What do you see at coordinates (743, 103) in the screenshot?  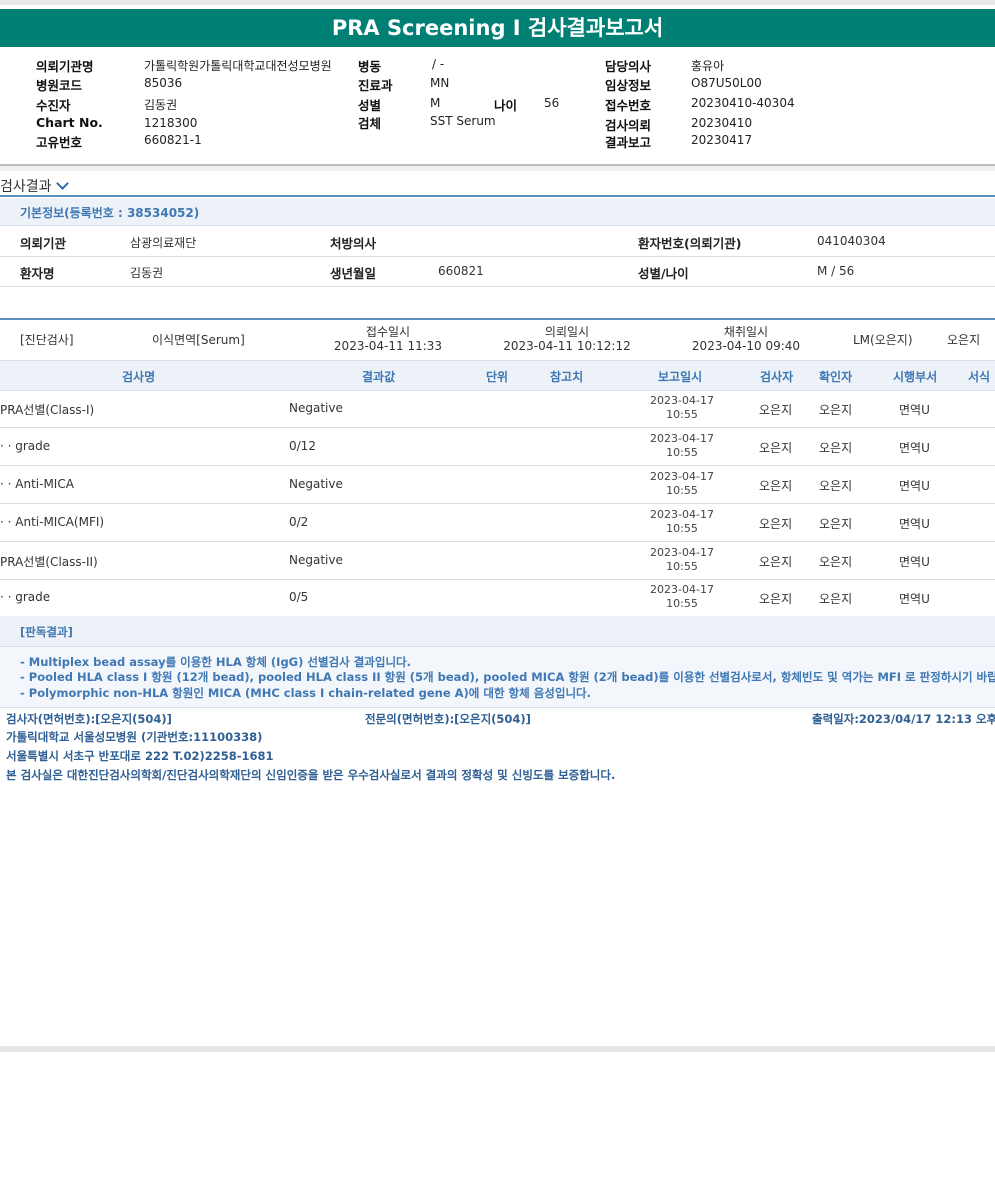 I see `header-value: 20230410-40304` at bounding box center [743, 103].